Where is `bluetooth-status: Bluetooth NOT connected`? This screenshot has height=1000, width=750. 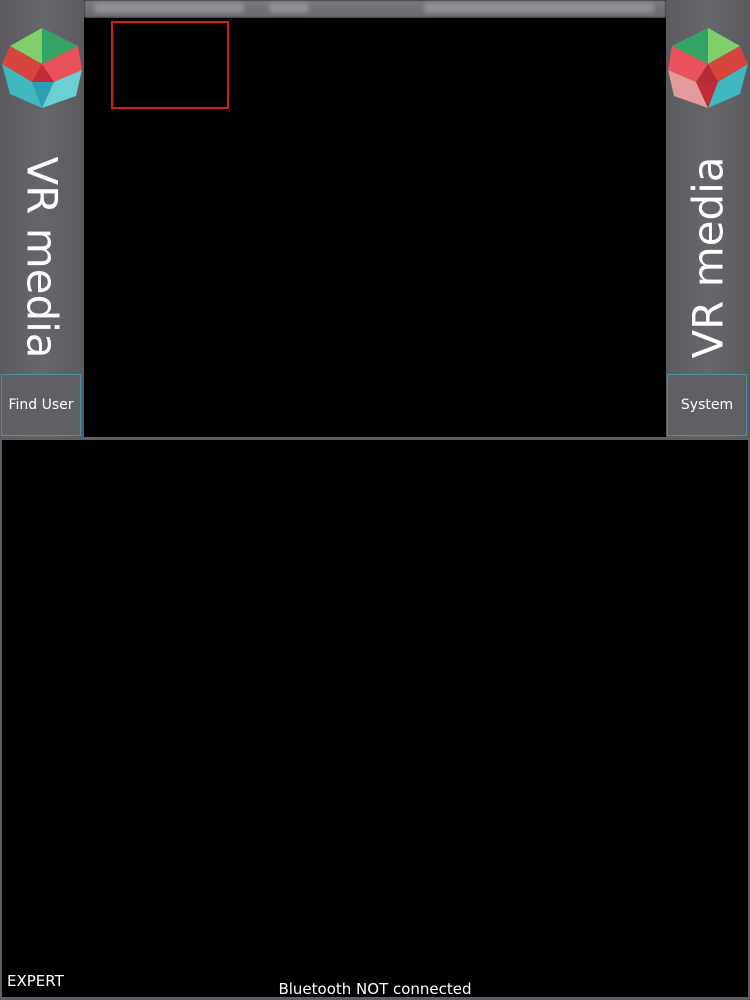 bluetooth-status: Bluetooth NOT connected is located at coordinates (375, 989).